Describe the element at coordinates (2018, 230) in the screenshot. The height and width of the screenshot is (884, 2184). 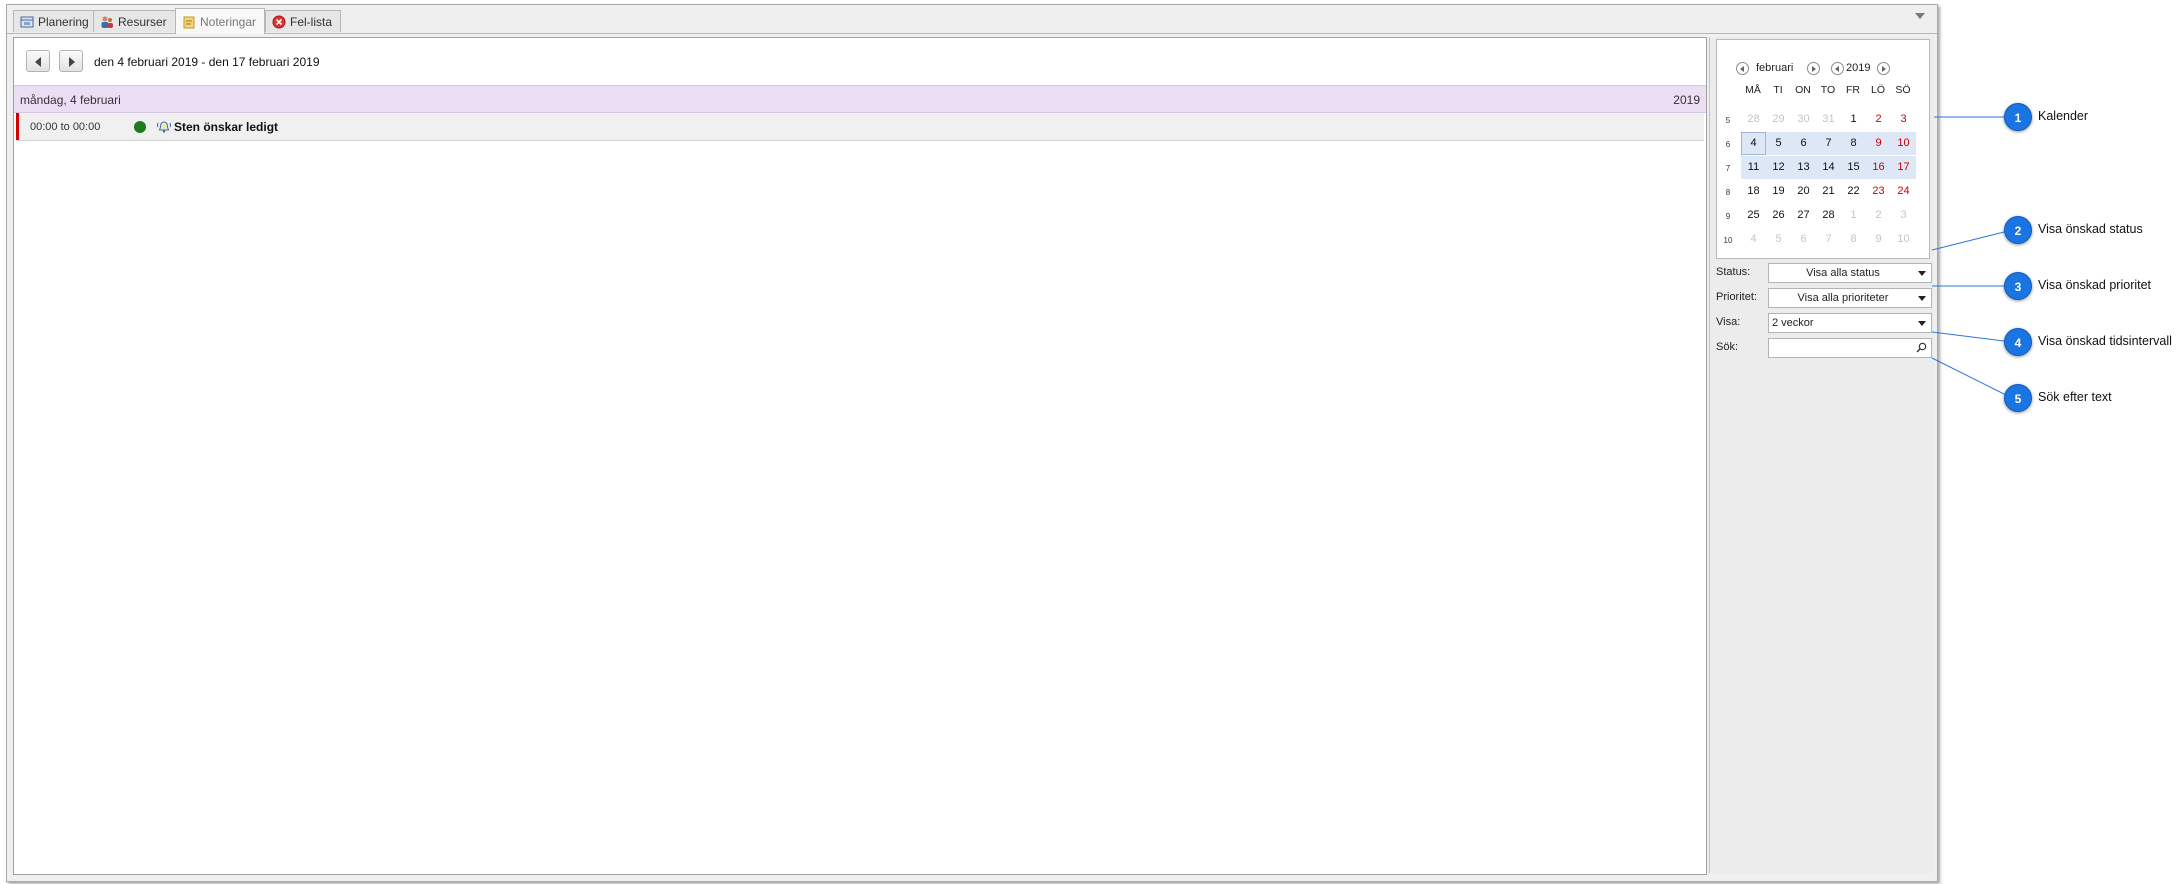
I see `callout-badge: 2` at that location.